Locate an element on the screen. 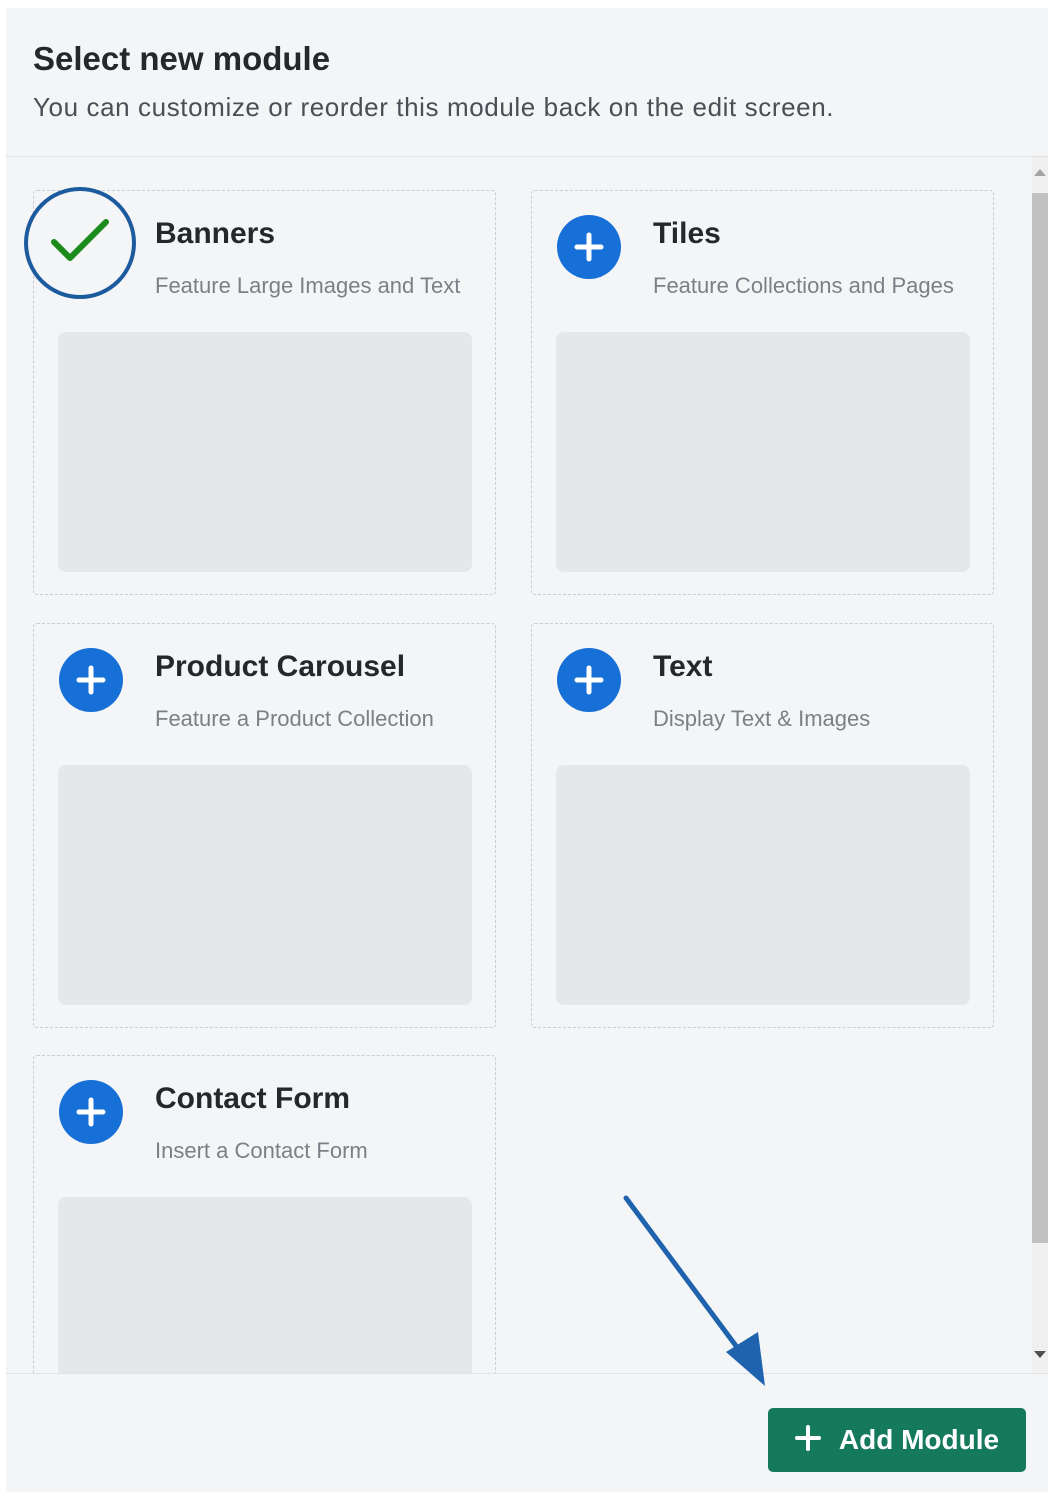  module-title: Banners is located at coordinates (215, 233).